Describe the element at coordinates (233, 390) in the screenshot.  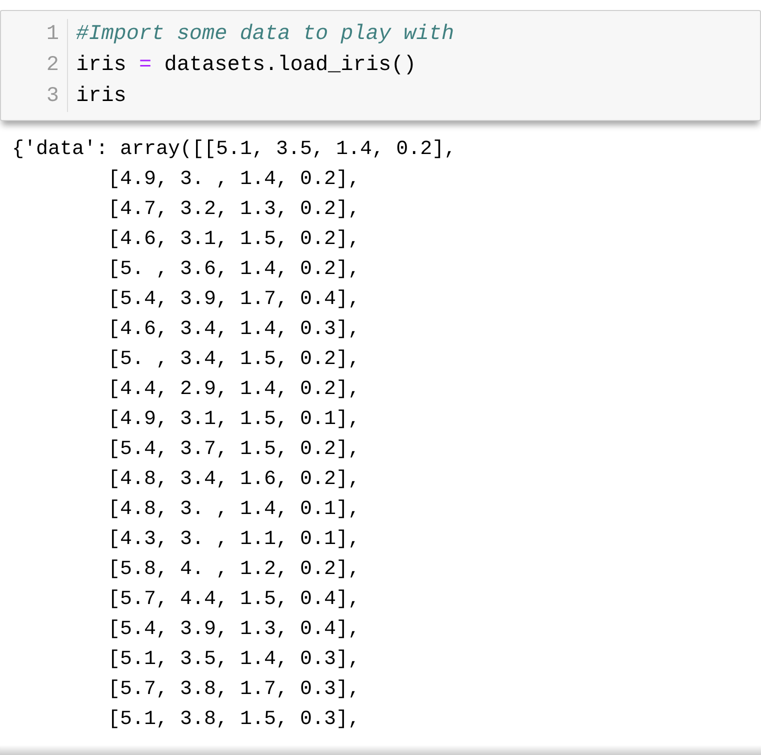
I see `output-line: [4.4, 2.9, 1.4, 0.2],` at that location.